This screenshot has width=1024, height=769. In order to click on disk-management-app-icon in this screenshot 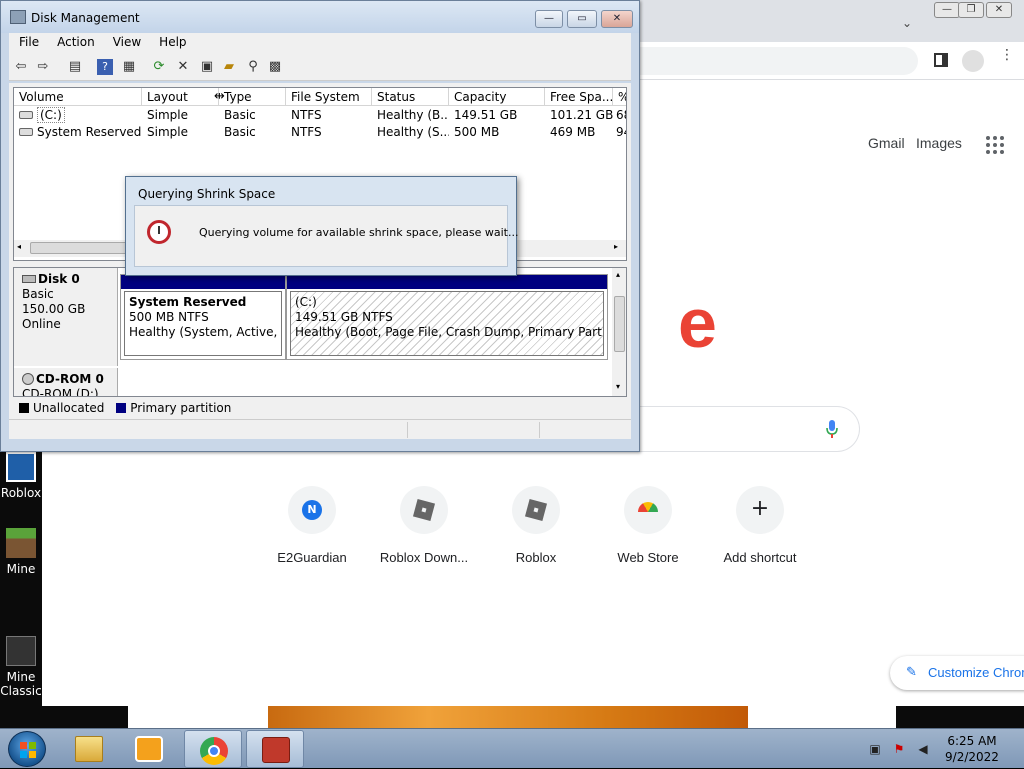, I will do `click(18, 17)`.